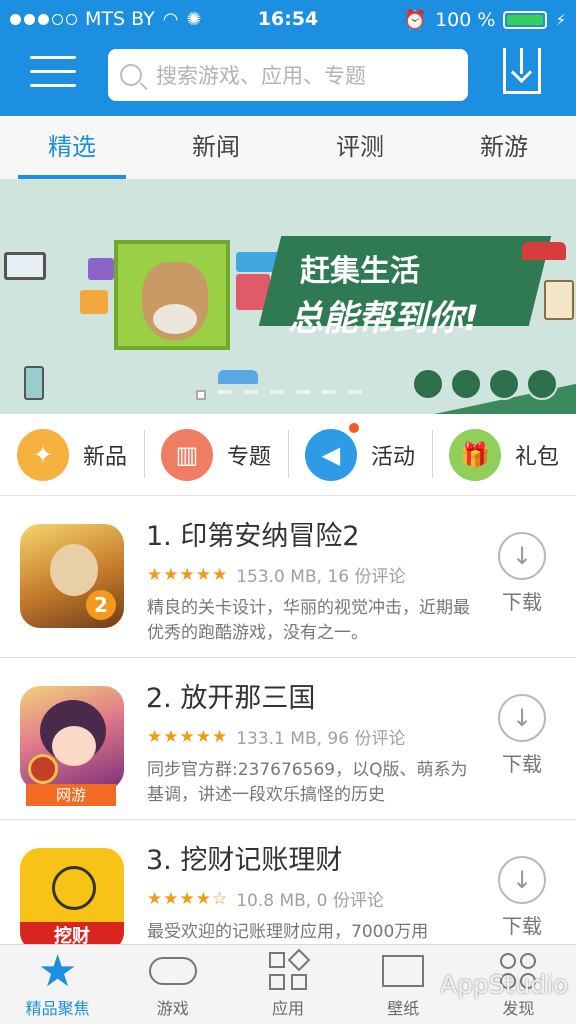 Image resolution: width=576 pixels, height=1024 pixels. What do you see at coordinates (57, 971) in the screenshot?
I see `star-icon: ★` at bounding box center [57, 971].